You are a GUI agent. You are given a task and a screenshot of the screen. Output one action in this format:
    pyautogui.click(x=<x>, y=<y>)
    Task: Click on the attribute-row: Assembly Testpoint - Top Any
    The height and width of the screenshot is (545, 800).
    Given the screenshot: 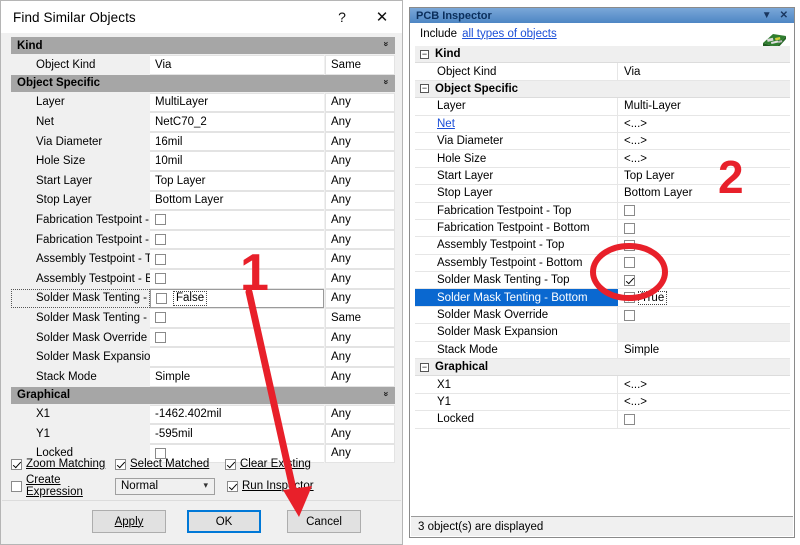 What is the action you would take?
    pyautogui.click(x=203, y=259)
    